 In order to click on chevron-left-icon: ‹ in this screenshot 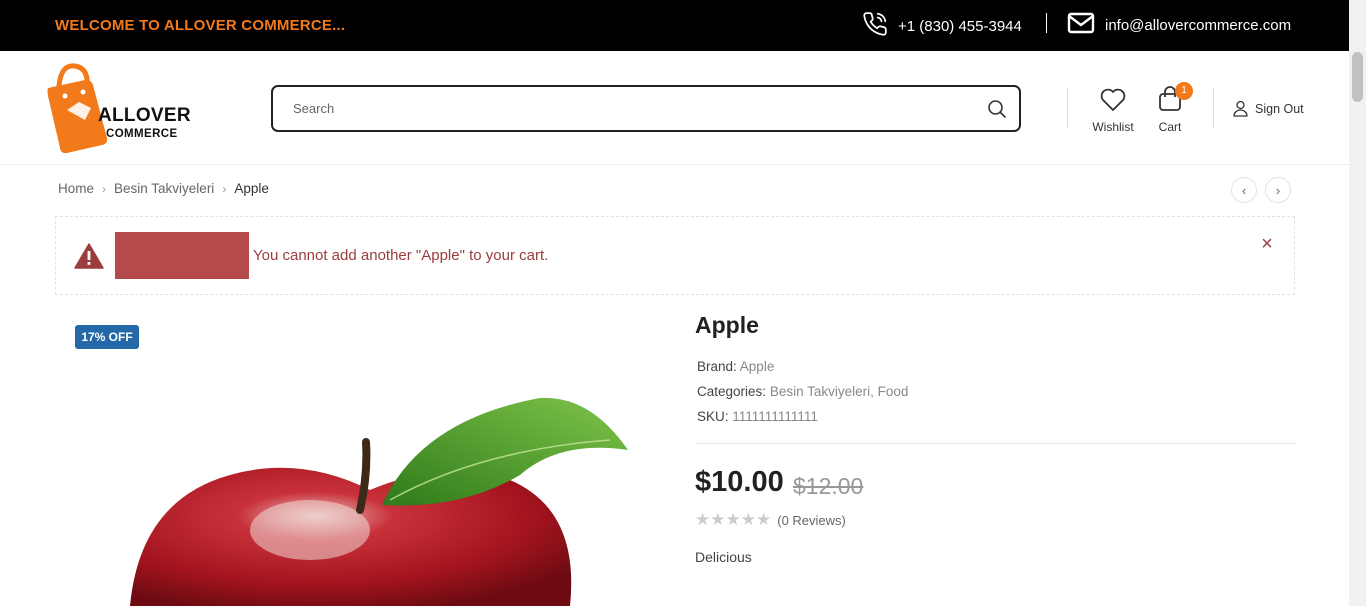, I will do `click(1244, 190)`.